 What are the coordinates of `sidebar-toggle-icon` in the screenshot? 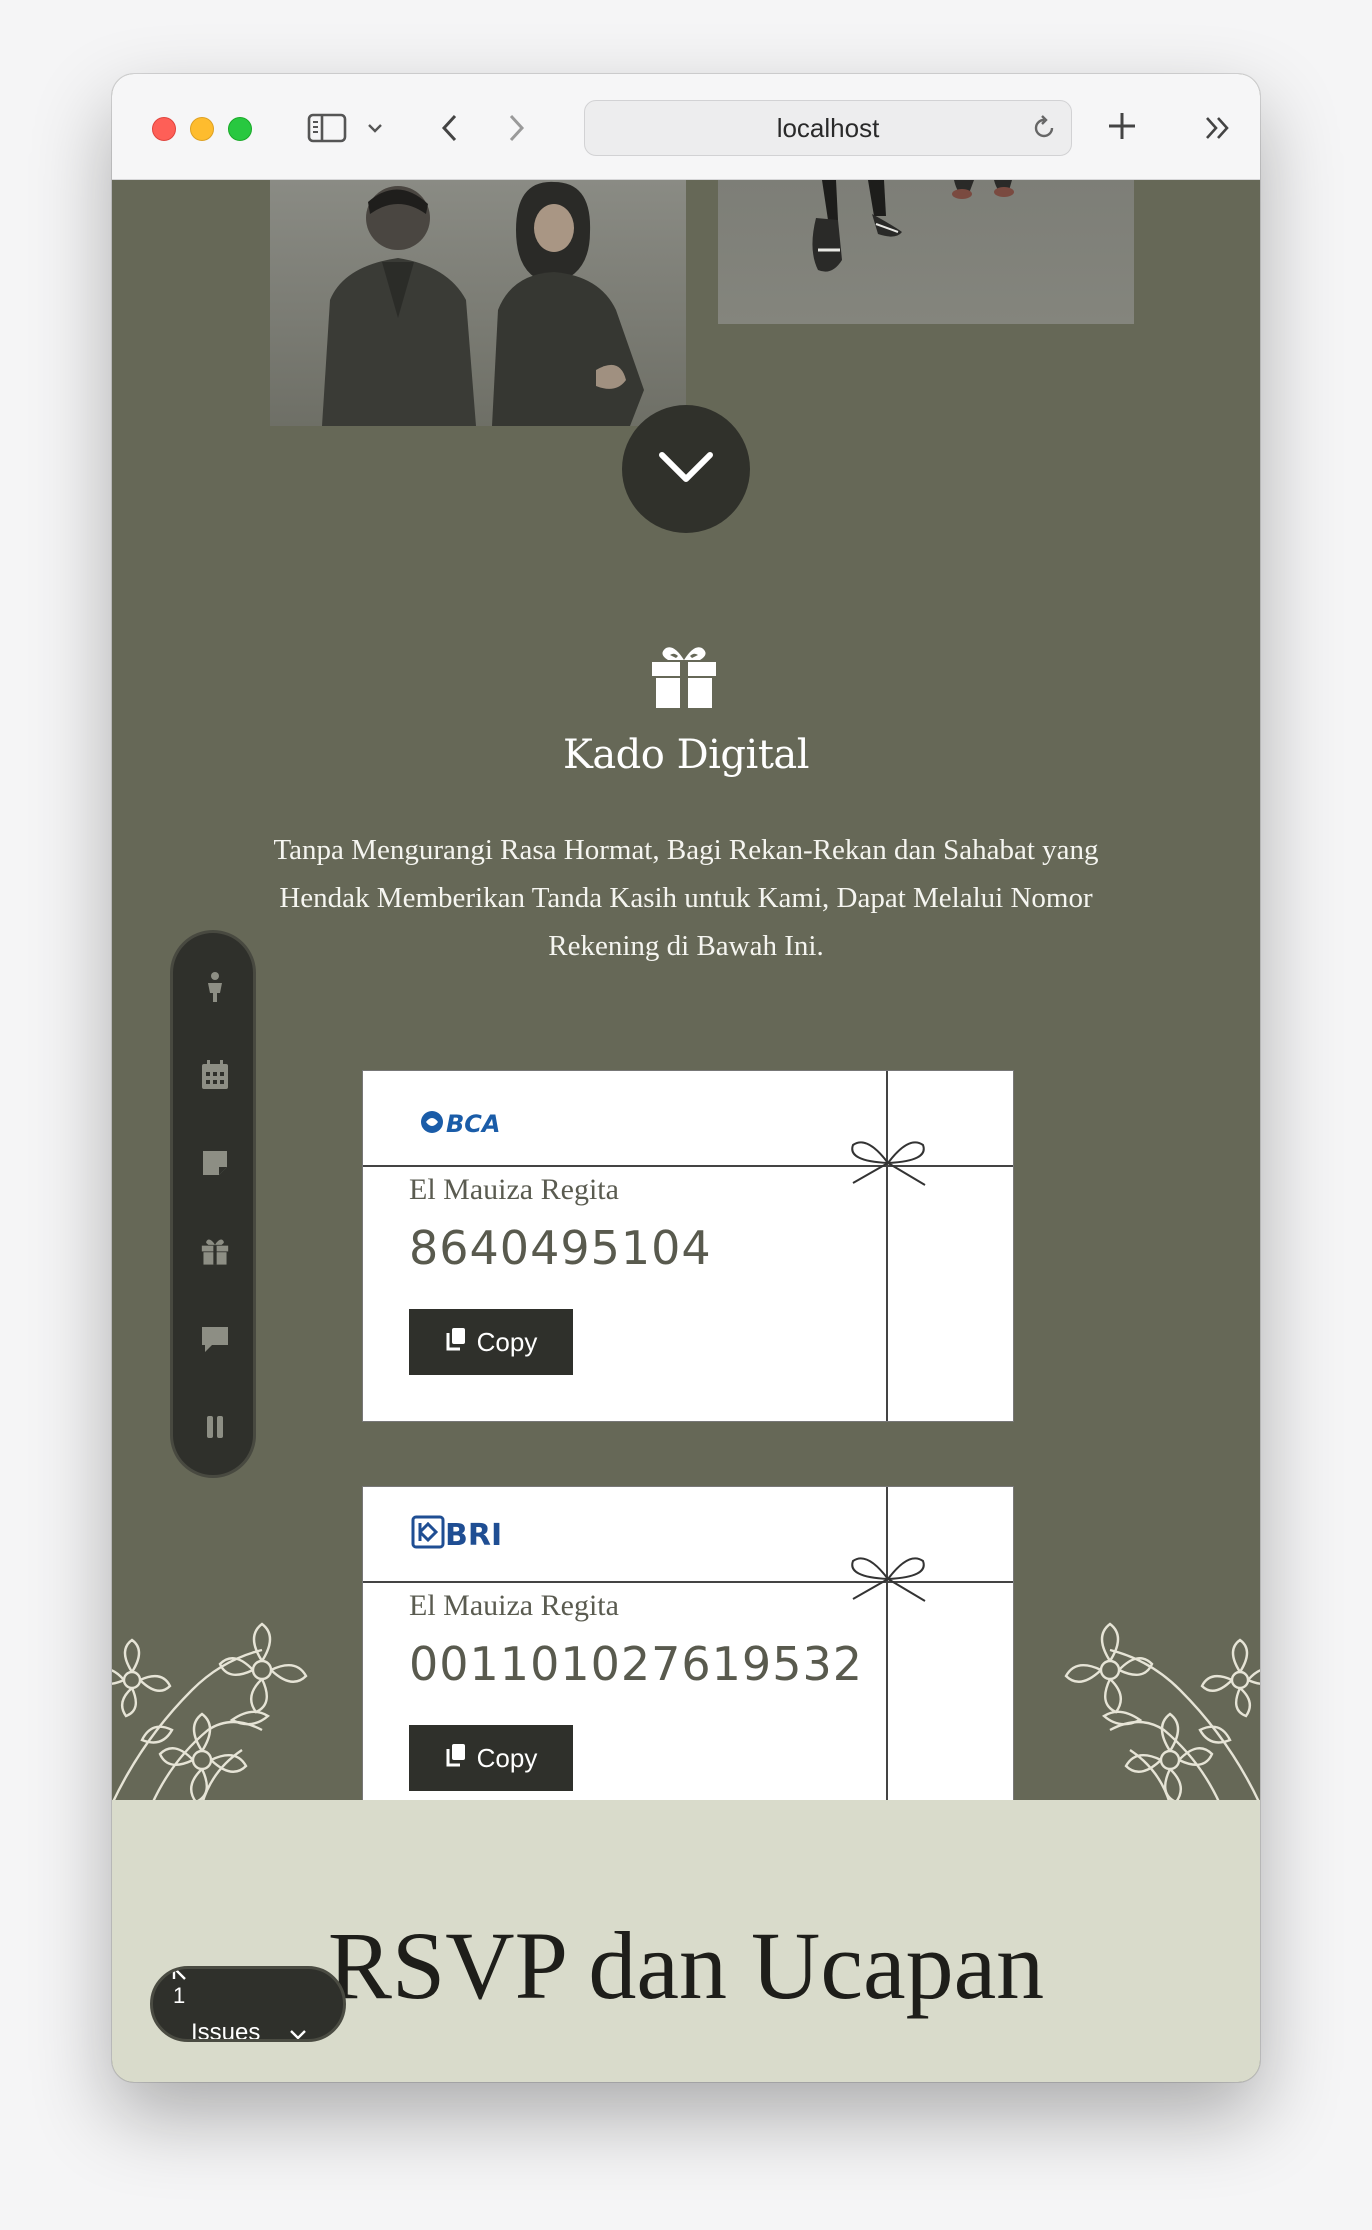 It's located at (327, 128).